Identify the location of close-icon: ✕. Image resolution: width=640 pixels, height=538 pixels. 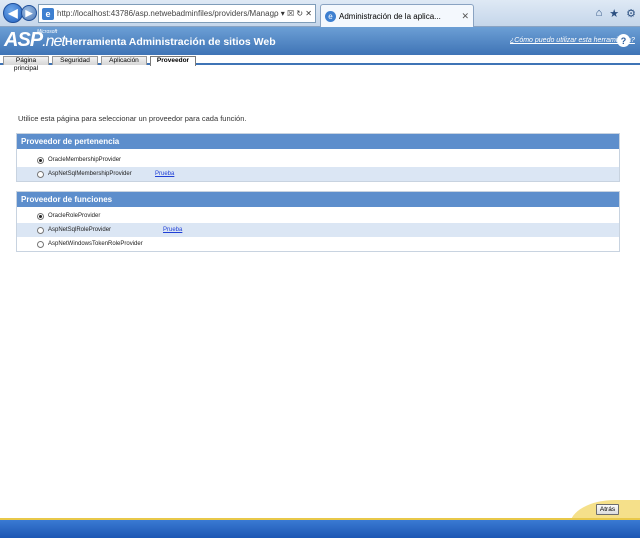
(467, 16).